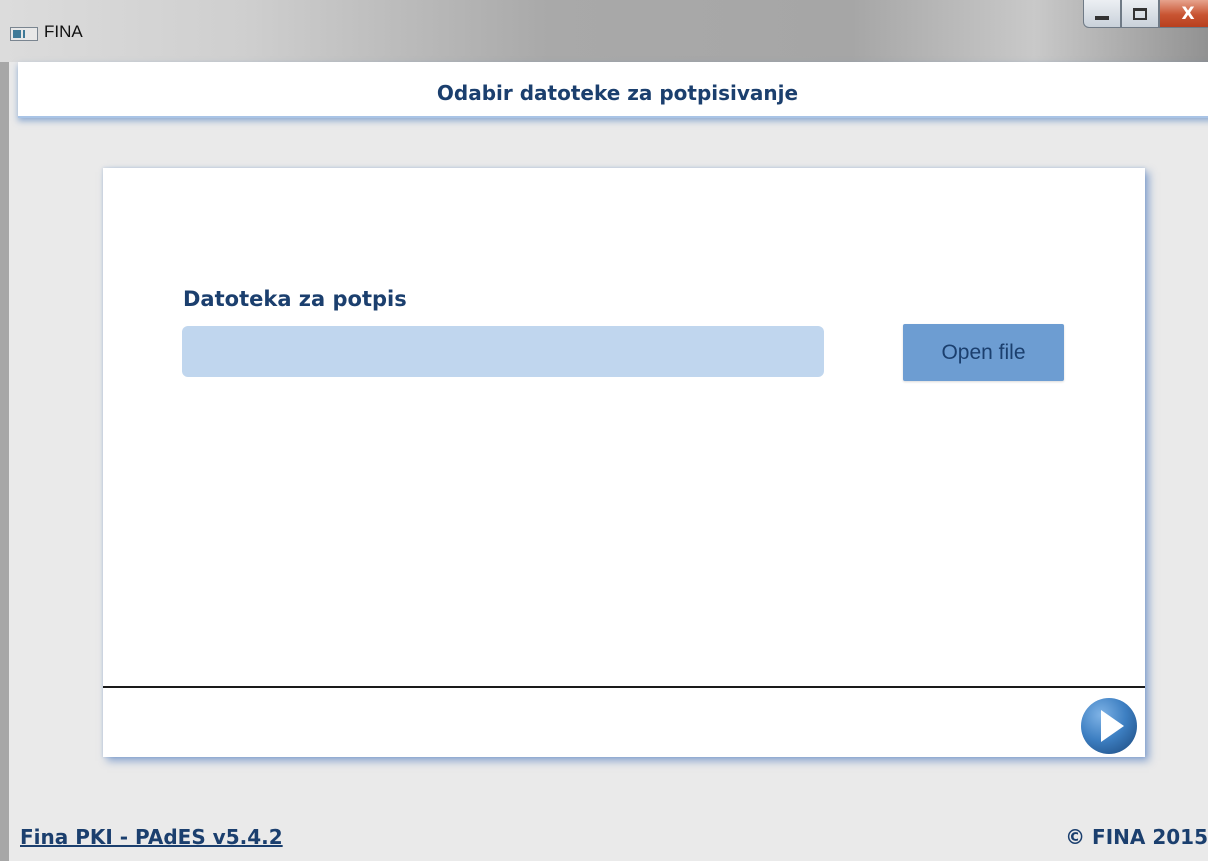  What do you see at coordinates (624, 687) in the screenshot?
I see `divider` at bounding box center [624, 687].